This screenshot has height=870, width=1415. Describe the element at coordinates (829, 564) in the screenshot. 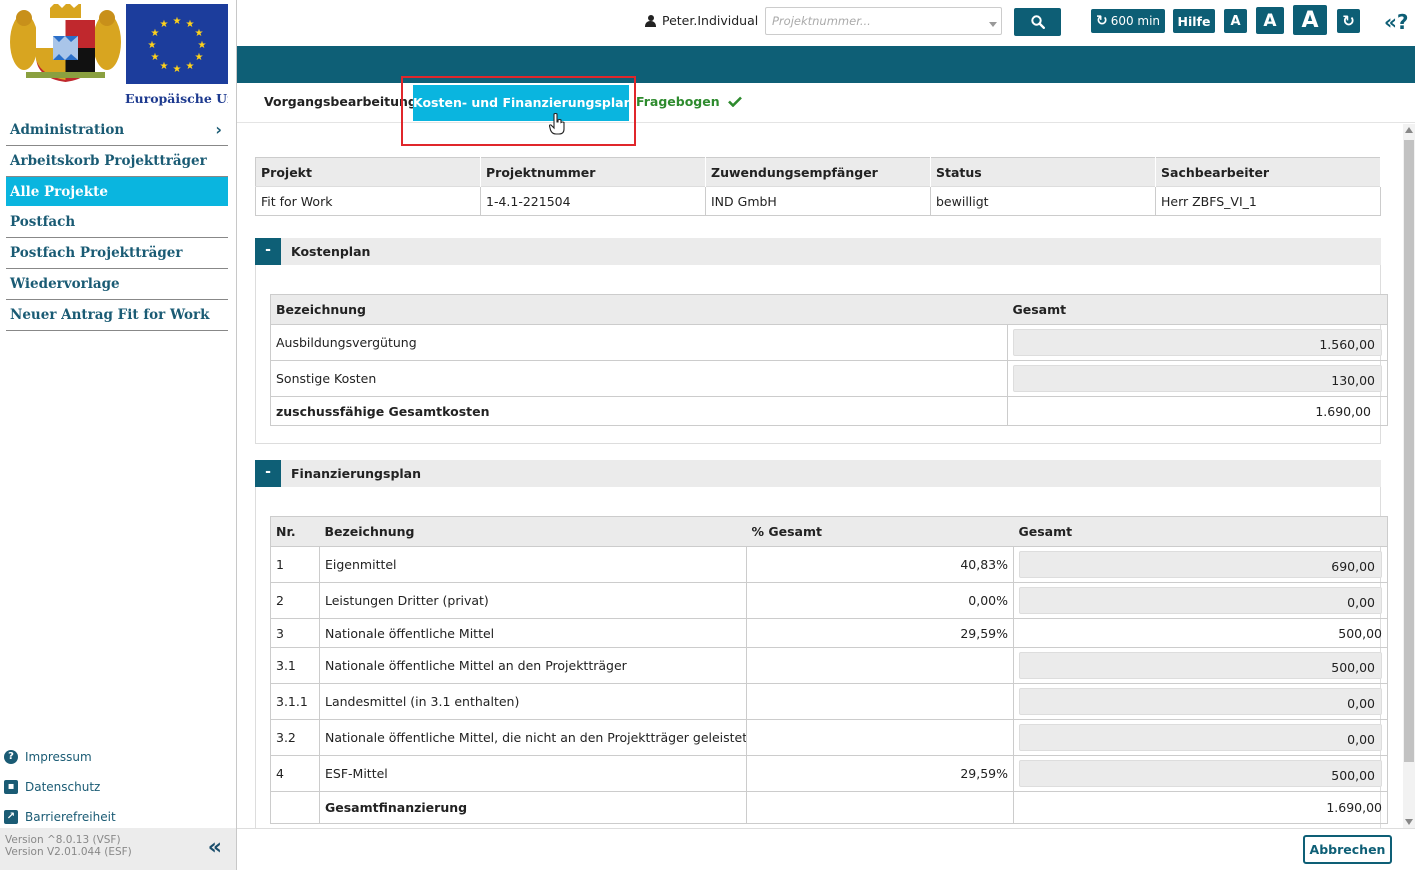

I see `table-row: 1 Eigenmittel 40,83% 690,00` at that location.